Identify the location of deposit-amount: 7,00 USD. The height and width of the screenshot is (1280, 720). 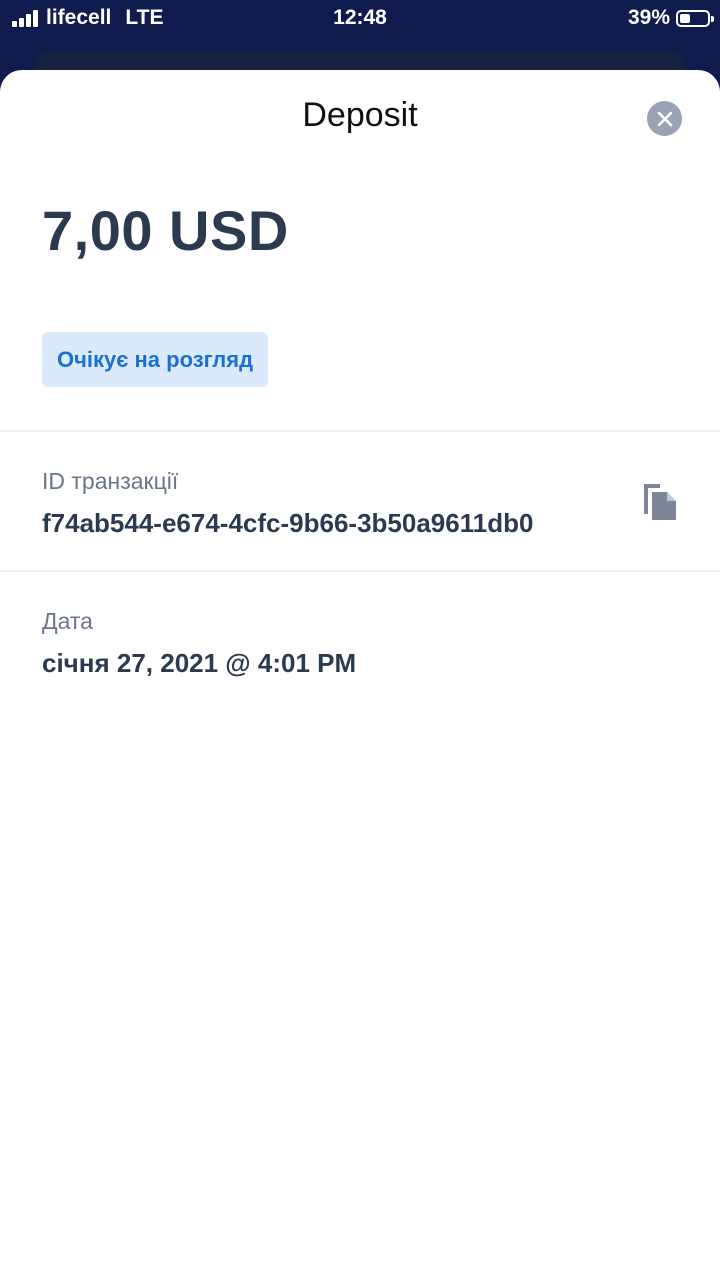
(165, 230).